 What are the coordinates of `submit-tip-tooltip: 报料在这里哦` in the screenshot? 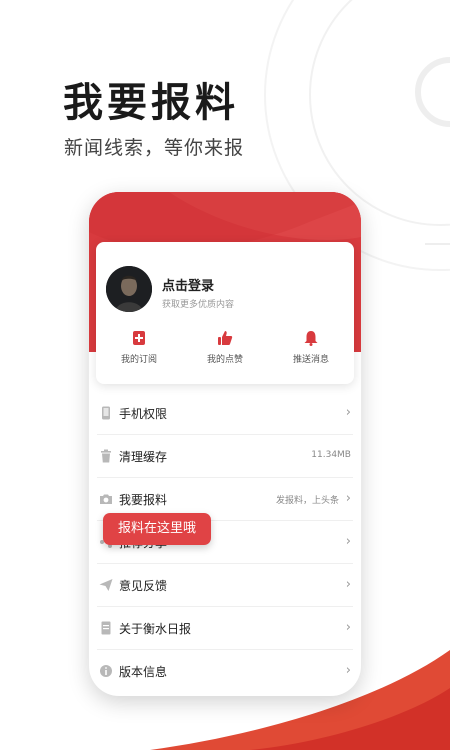 It's located at (157, 529).